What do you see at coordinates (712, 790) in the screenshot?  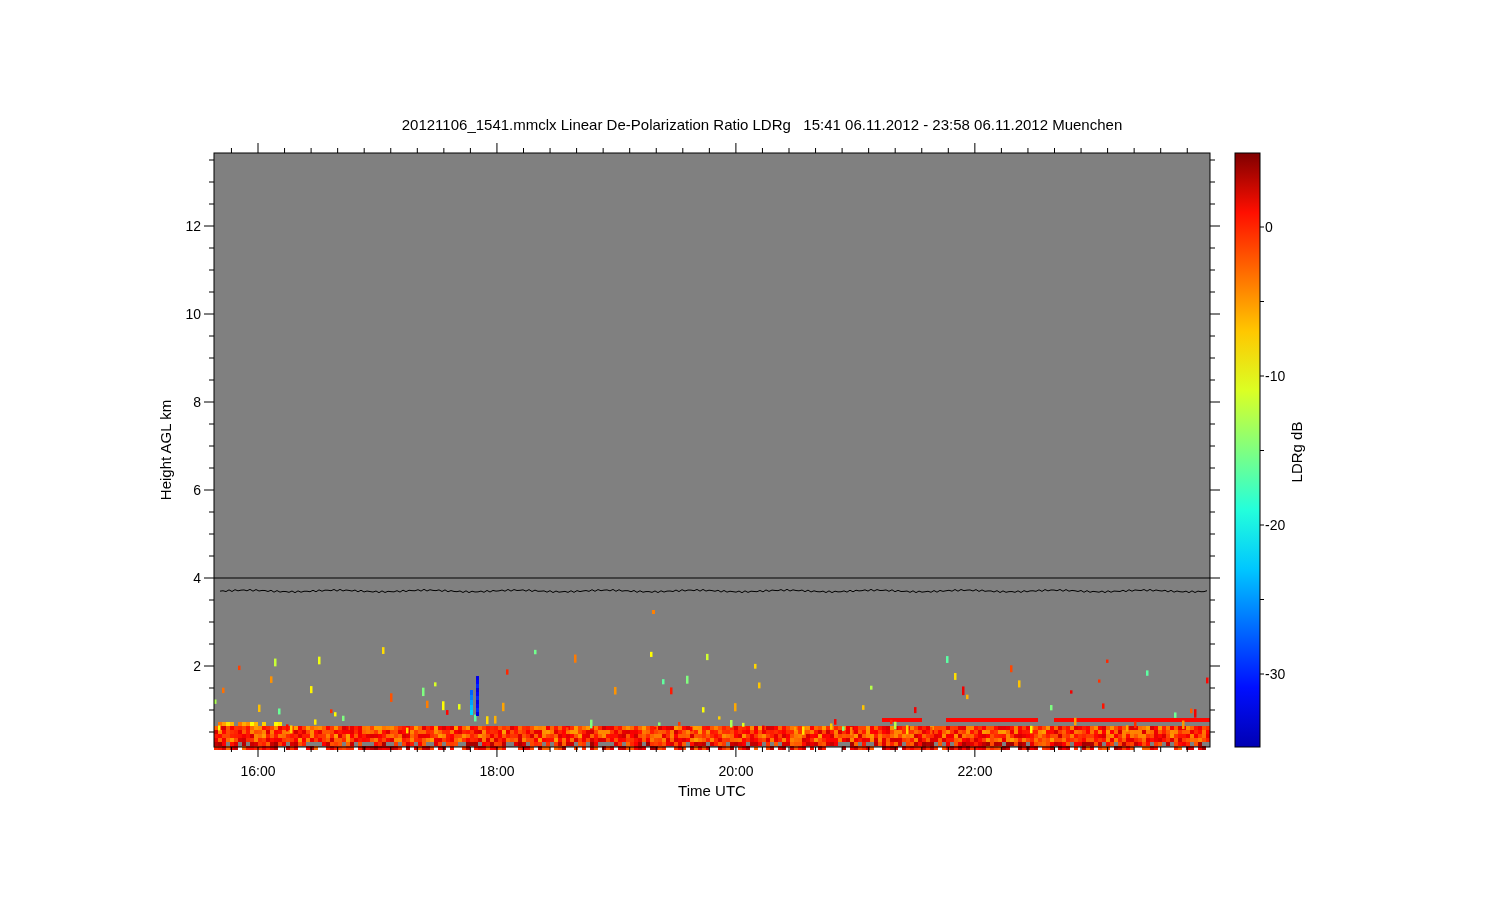 I see `x-axis-label: Time UTC` at bounding box center [712, 790].